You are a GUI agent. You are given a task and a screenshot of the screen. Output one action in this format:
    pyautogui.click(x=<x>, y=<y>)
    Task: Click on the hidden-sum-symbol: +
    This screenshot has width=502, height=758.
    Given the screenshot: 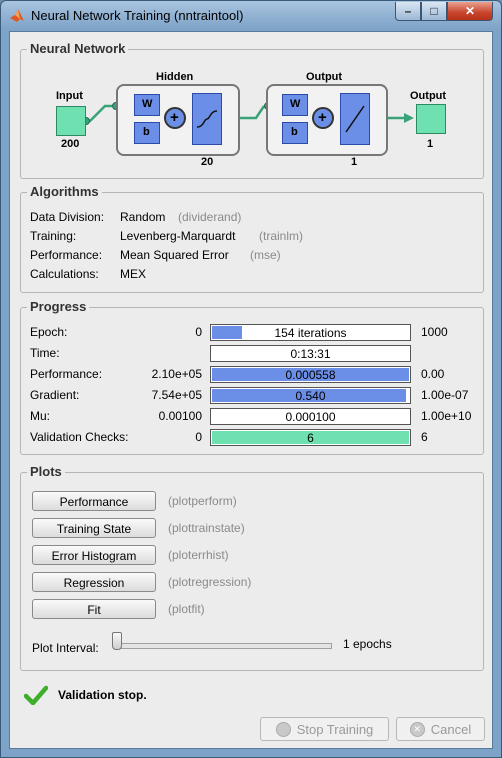 What is the action you would take?
    pyautogui.click(x=174, y=117)
    